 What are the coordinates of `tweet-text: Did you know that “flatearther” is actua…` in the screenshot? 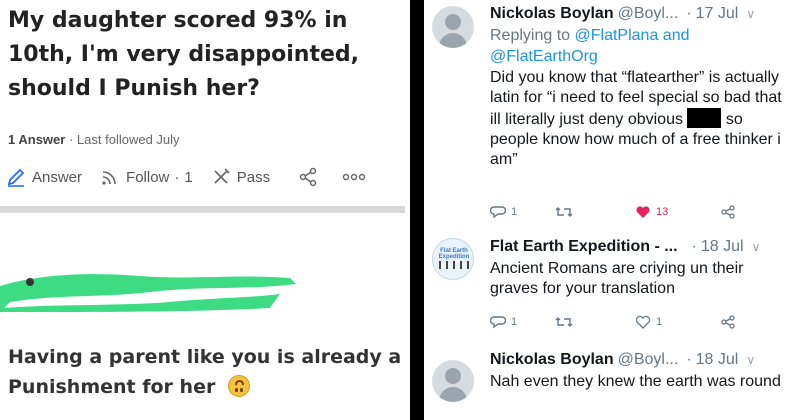 It's located at (641, 119).